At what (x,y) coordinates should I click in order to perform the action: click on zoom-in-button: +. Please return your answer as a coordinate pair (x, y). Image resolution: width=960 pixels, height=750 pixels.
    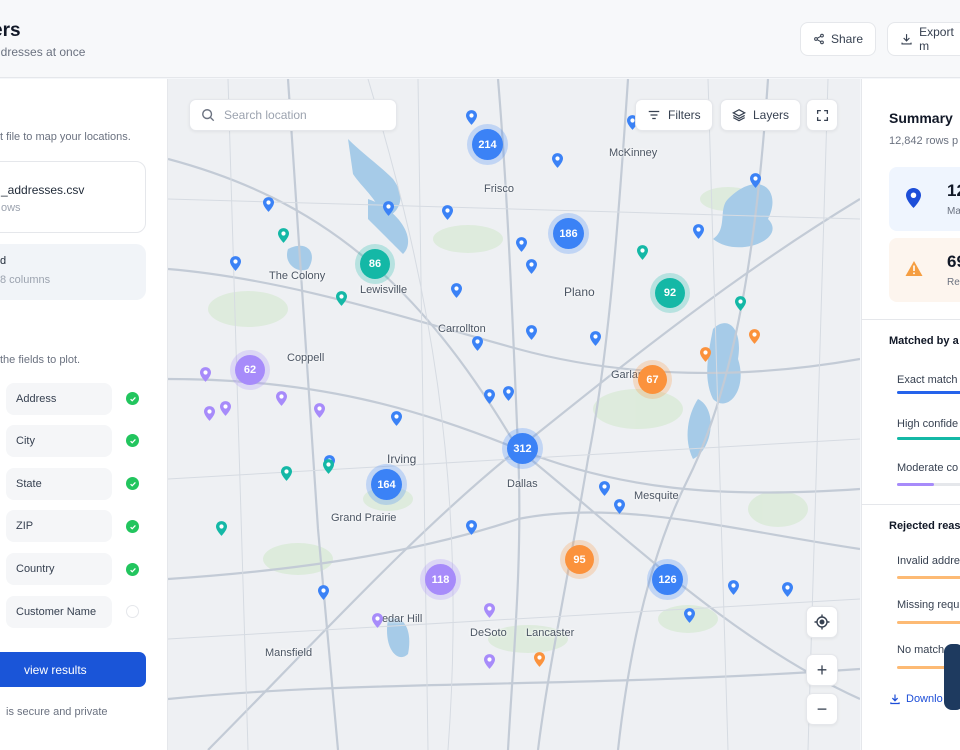
    Looking at the image, I should click on (822, 670).